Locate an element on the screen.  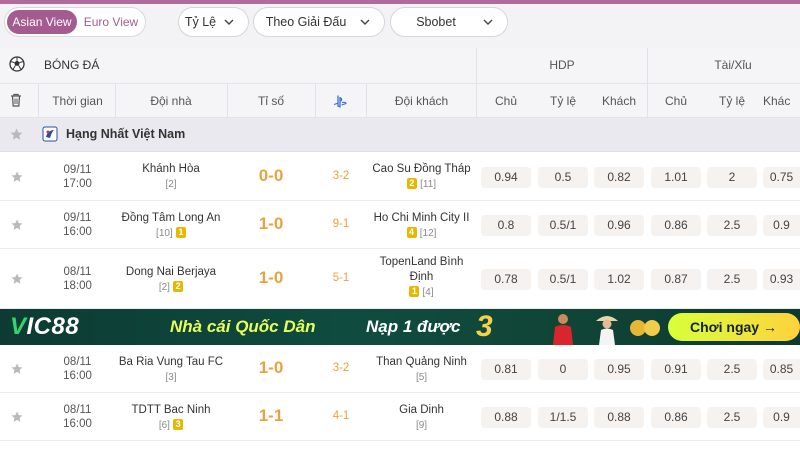
halftime-stat: 4-1 is located at coordinates (341, 416).